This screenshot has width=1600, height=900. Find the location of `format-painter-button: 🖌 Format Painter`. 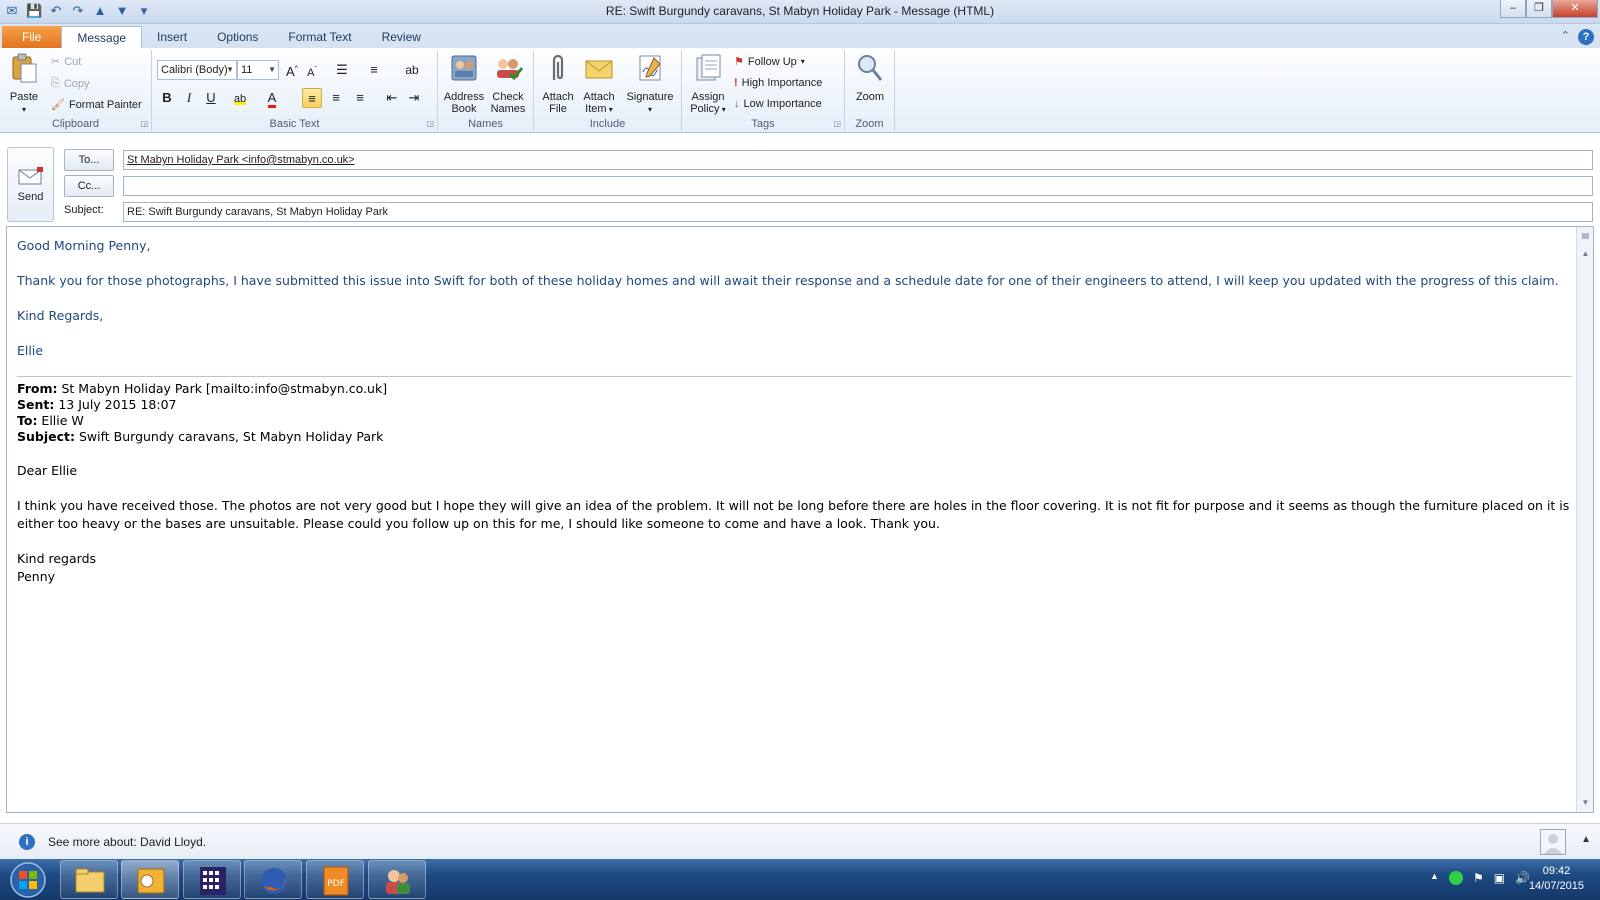

format-painter-button: 🖌 Format Painter is located at coordinates (96, 105).